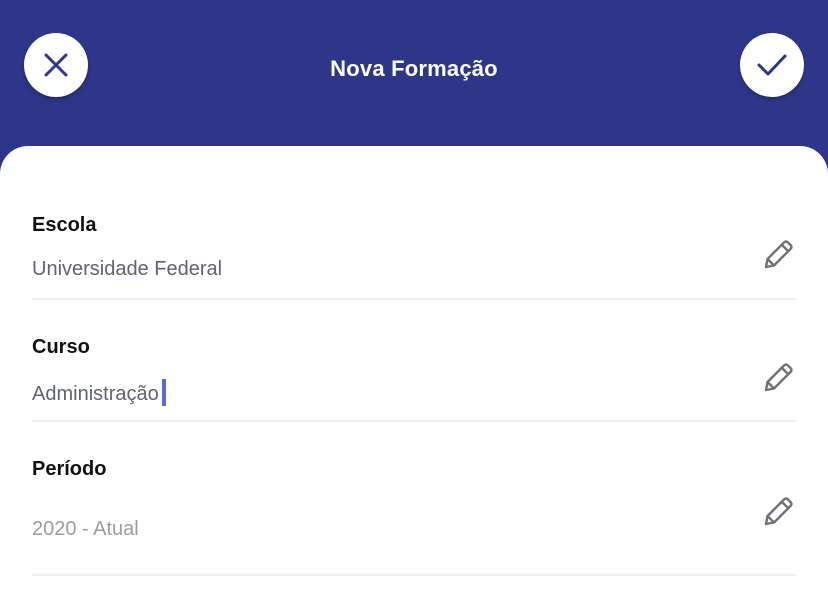 This screenshot has width=828, height=592. I want to click on course-label: Curso, so click(61, 347).